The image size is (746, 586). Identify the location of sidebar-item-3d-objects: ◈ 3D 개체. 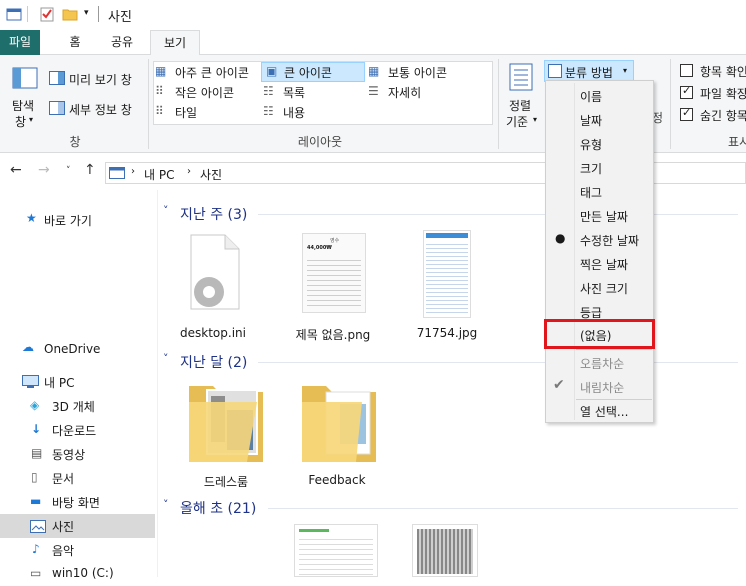
(79, 406).